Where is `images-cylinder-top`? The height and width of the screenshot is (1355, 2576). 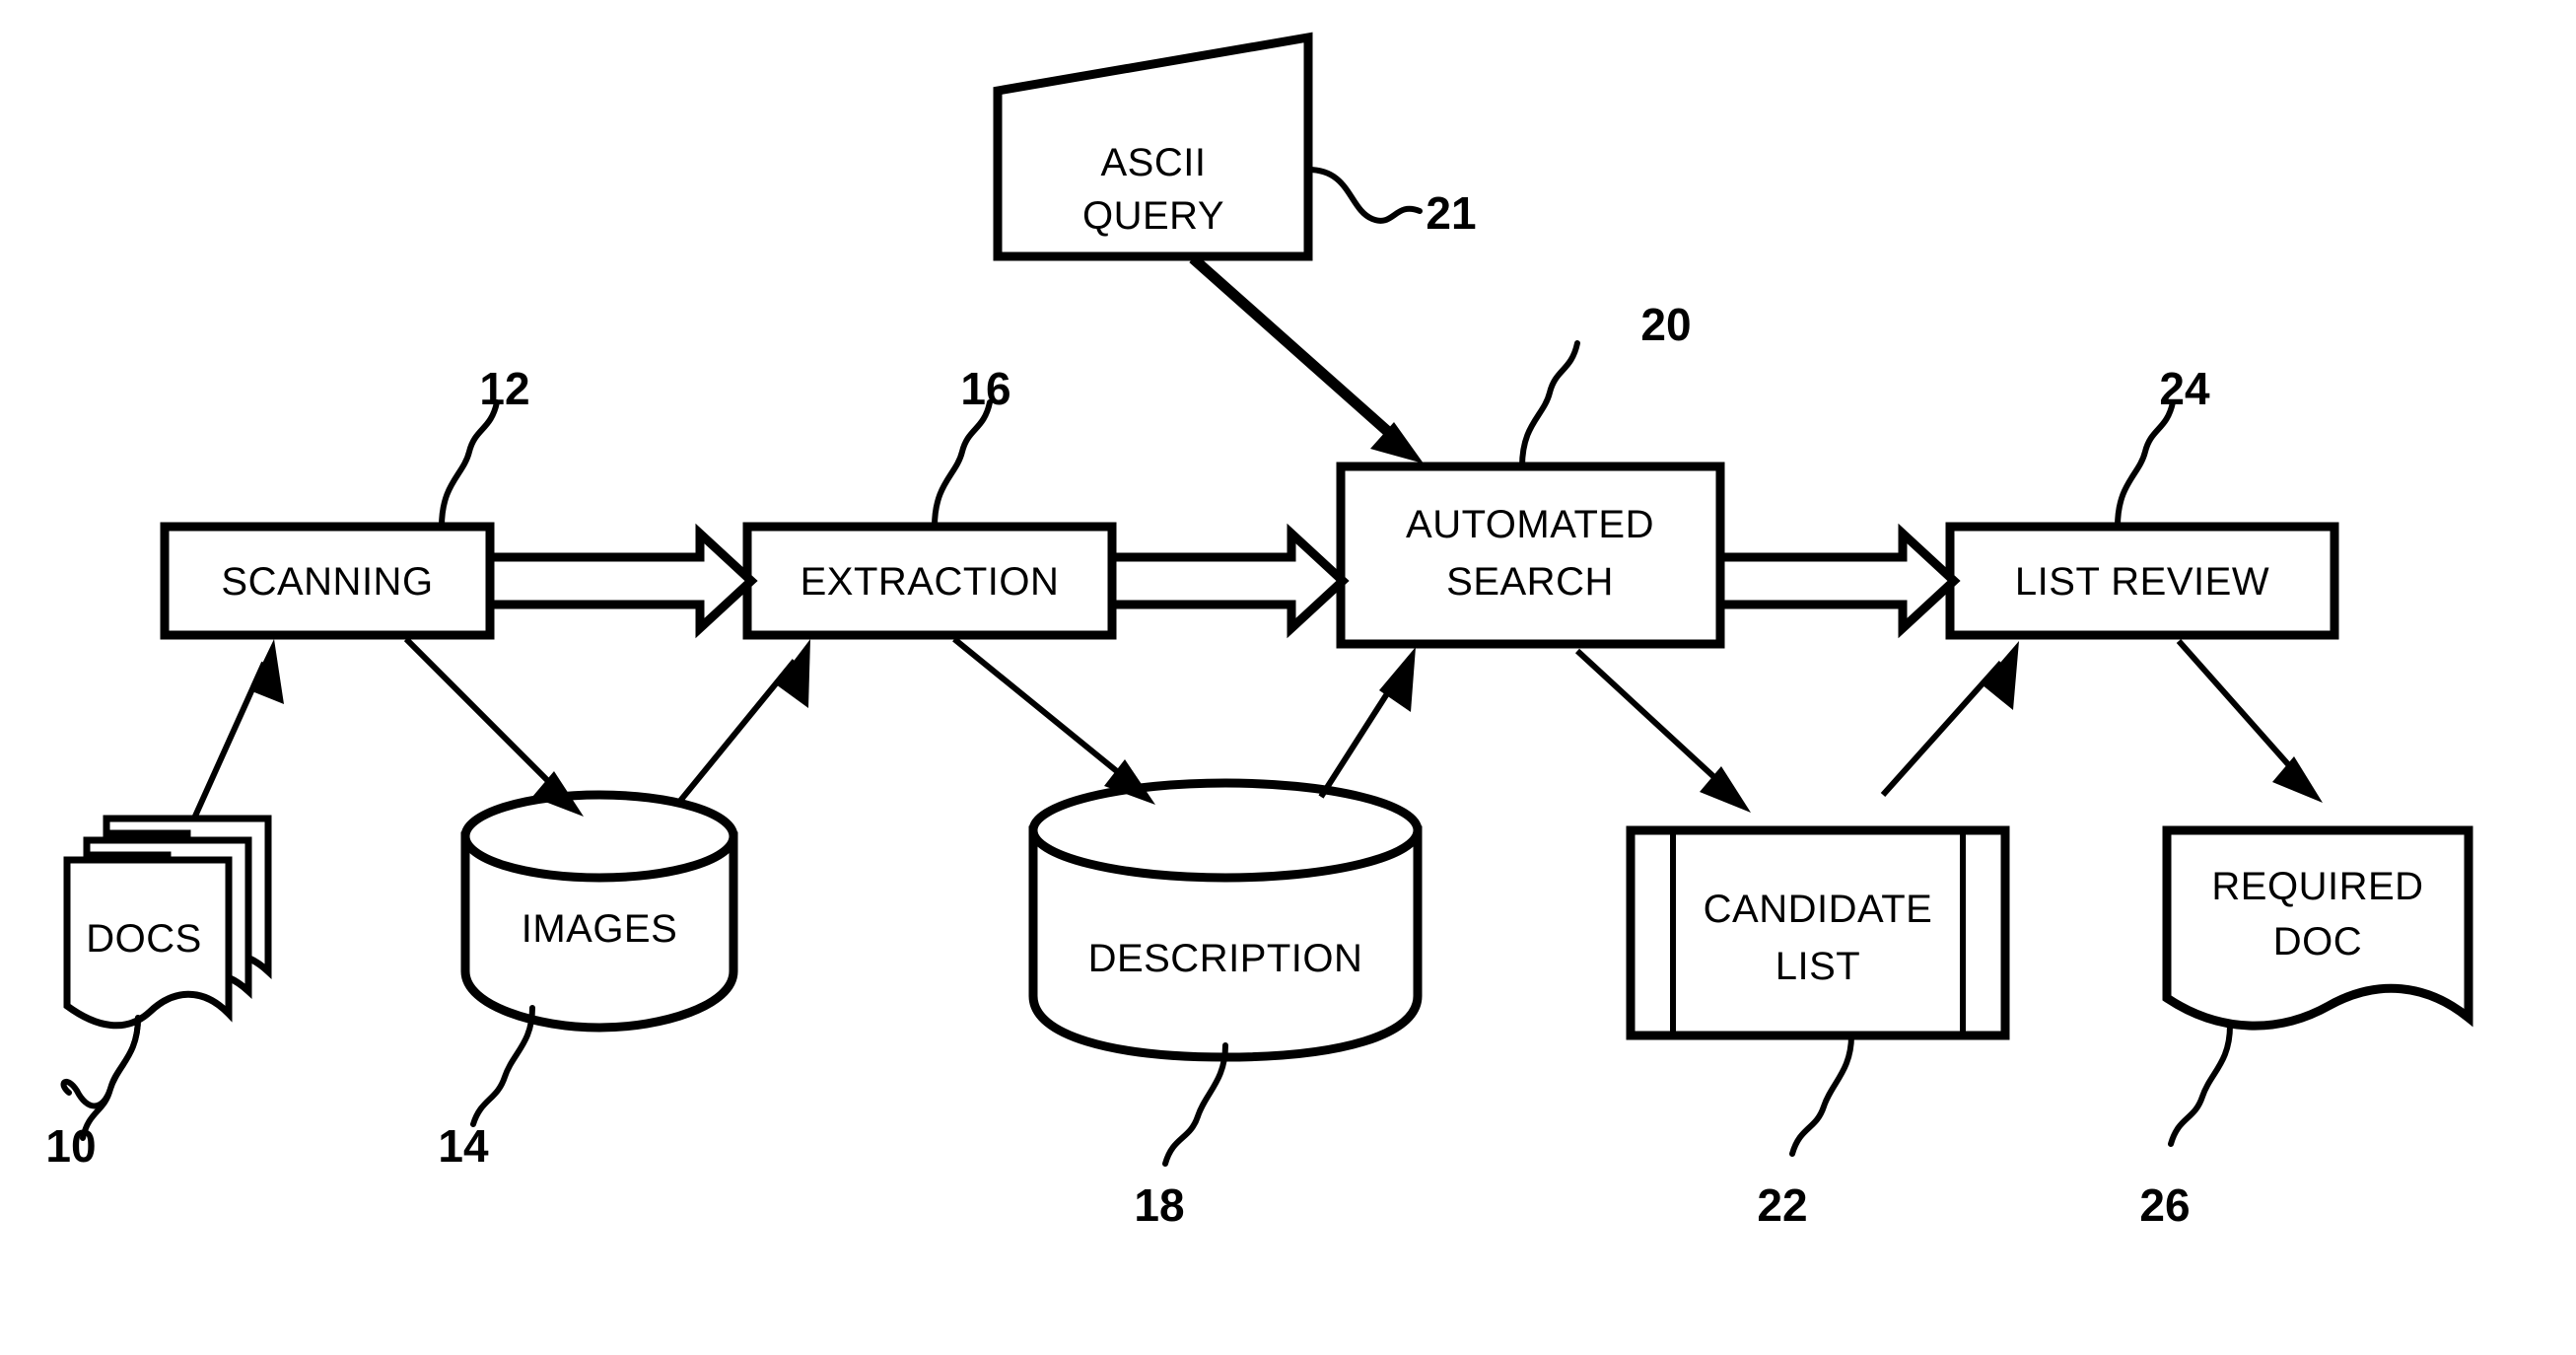
images-cylinder-top is located at coordinates (599, 836).